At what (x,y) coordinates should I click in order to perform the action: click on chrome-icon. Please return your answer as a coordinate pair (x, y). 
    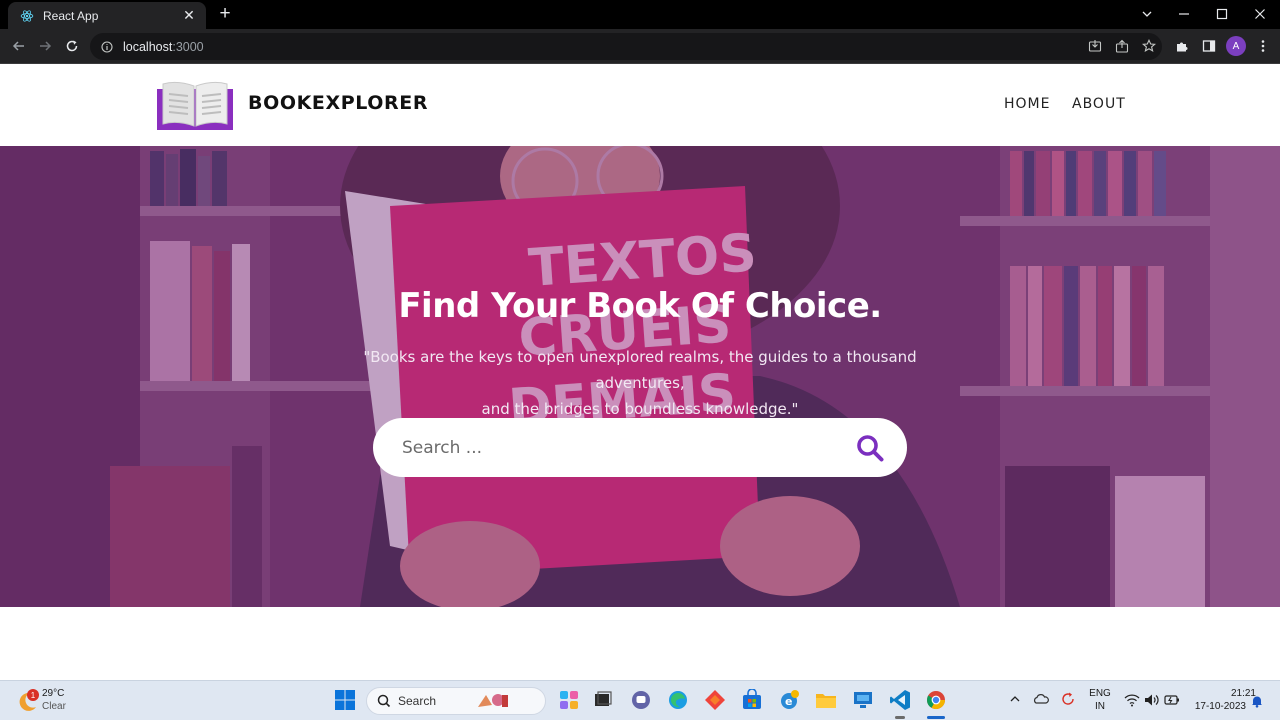
    Looking at the image, I should click on (936, 700).